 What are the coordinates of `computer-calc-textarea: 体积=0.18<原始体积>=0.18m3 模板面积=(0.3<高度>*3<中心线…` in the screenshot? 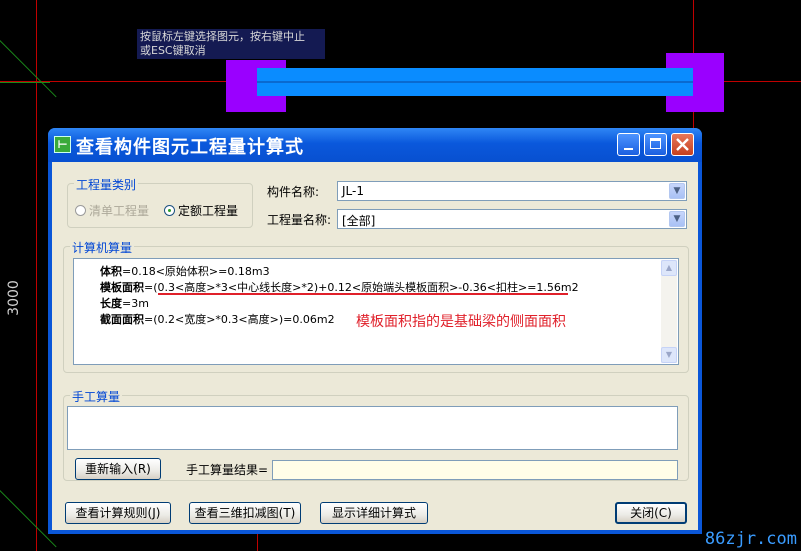 It's located at (376, 311).